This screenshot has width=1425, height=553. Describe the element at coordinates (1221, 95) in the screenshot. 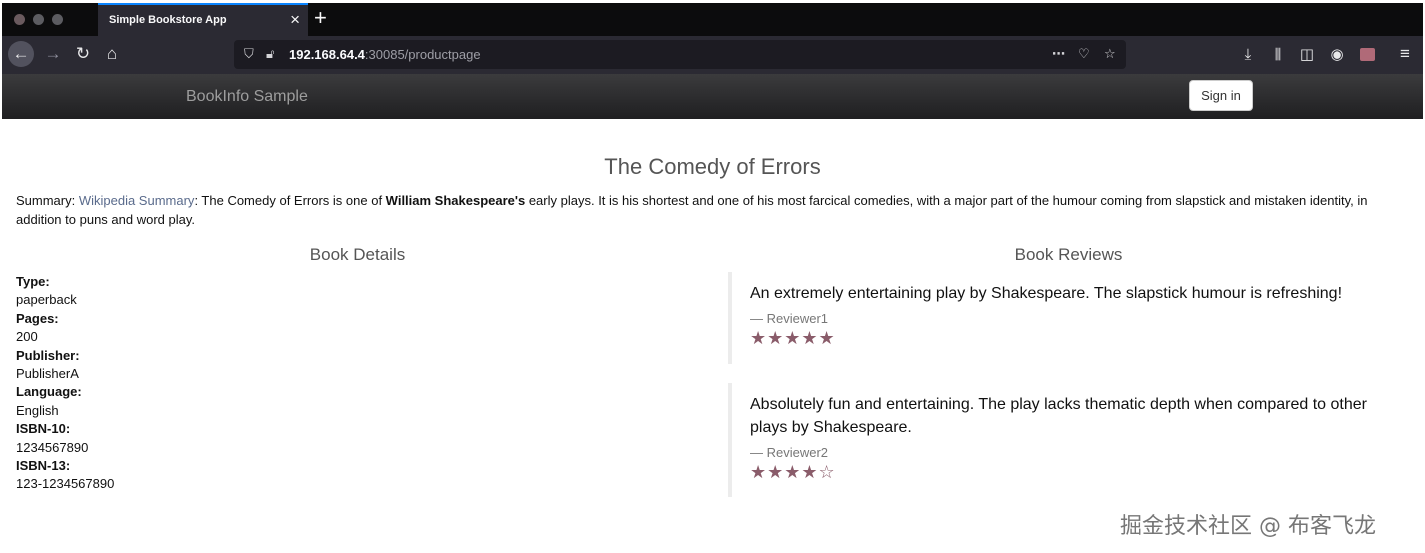

I see `sign-in-button: Sign in` at that location.